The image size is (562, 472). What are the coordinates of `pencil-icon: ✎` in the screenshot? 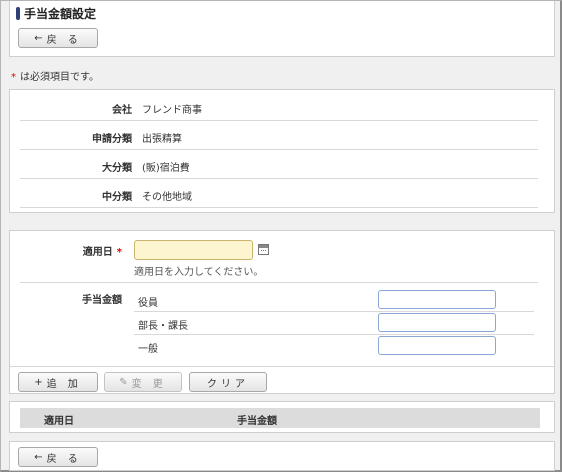 It's located at (123, 382).